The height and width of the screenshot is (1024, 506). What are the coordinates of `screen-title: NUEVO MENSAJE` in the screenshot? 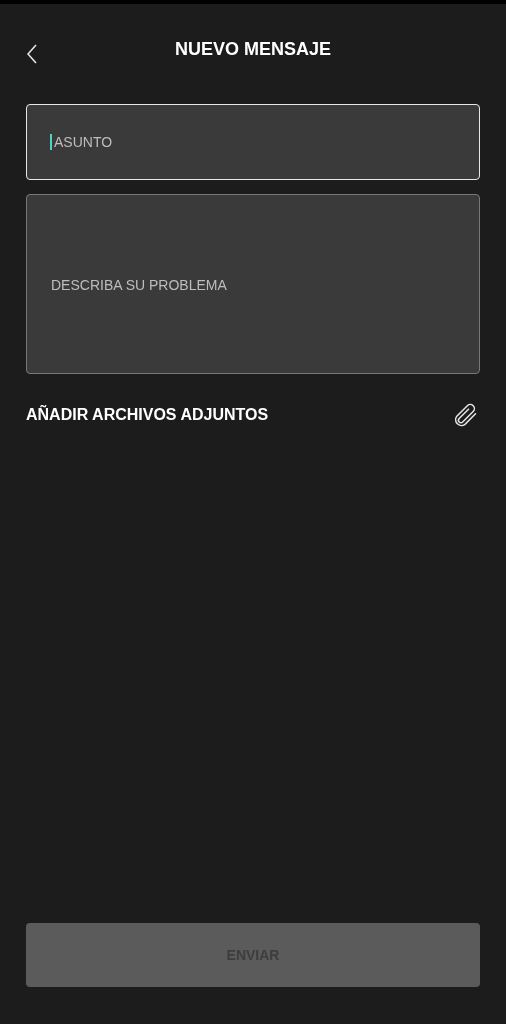 It's located at (252, 49).